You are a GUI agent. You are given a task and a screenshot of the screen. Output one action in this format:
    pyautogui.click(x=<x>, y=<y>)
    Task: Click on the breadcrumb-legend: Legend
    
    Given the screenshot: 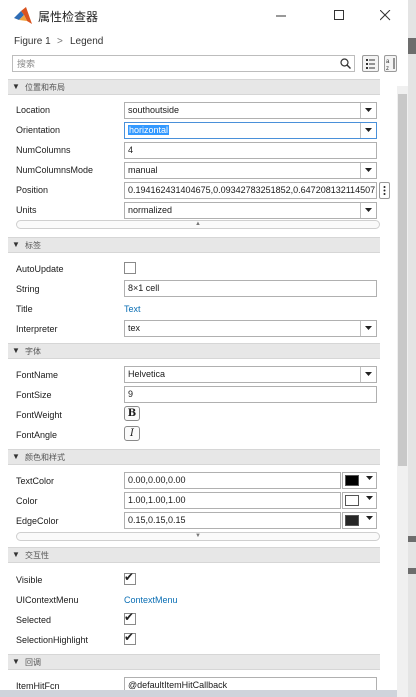 What is the action you would take?
    pyautogui.click(x=86, y=41)
    